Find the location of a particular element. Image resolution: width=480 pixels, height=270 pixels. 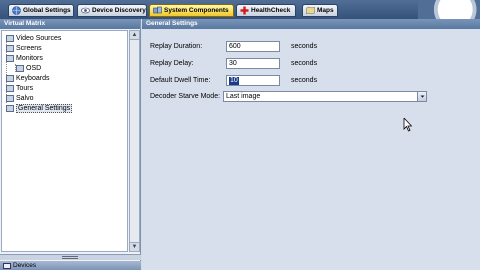

replay-duration-label: Replay Duration: is located at coordinates (176, 46).